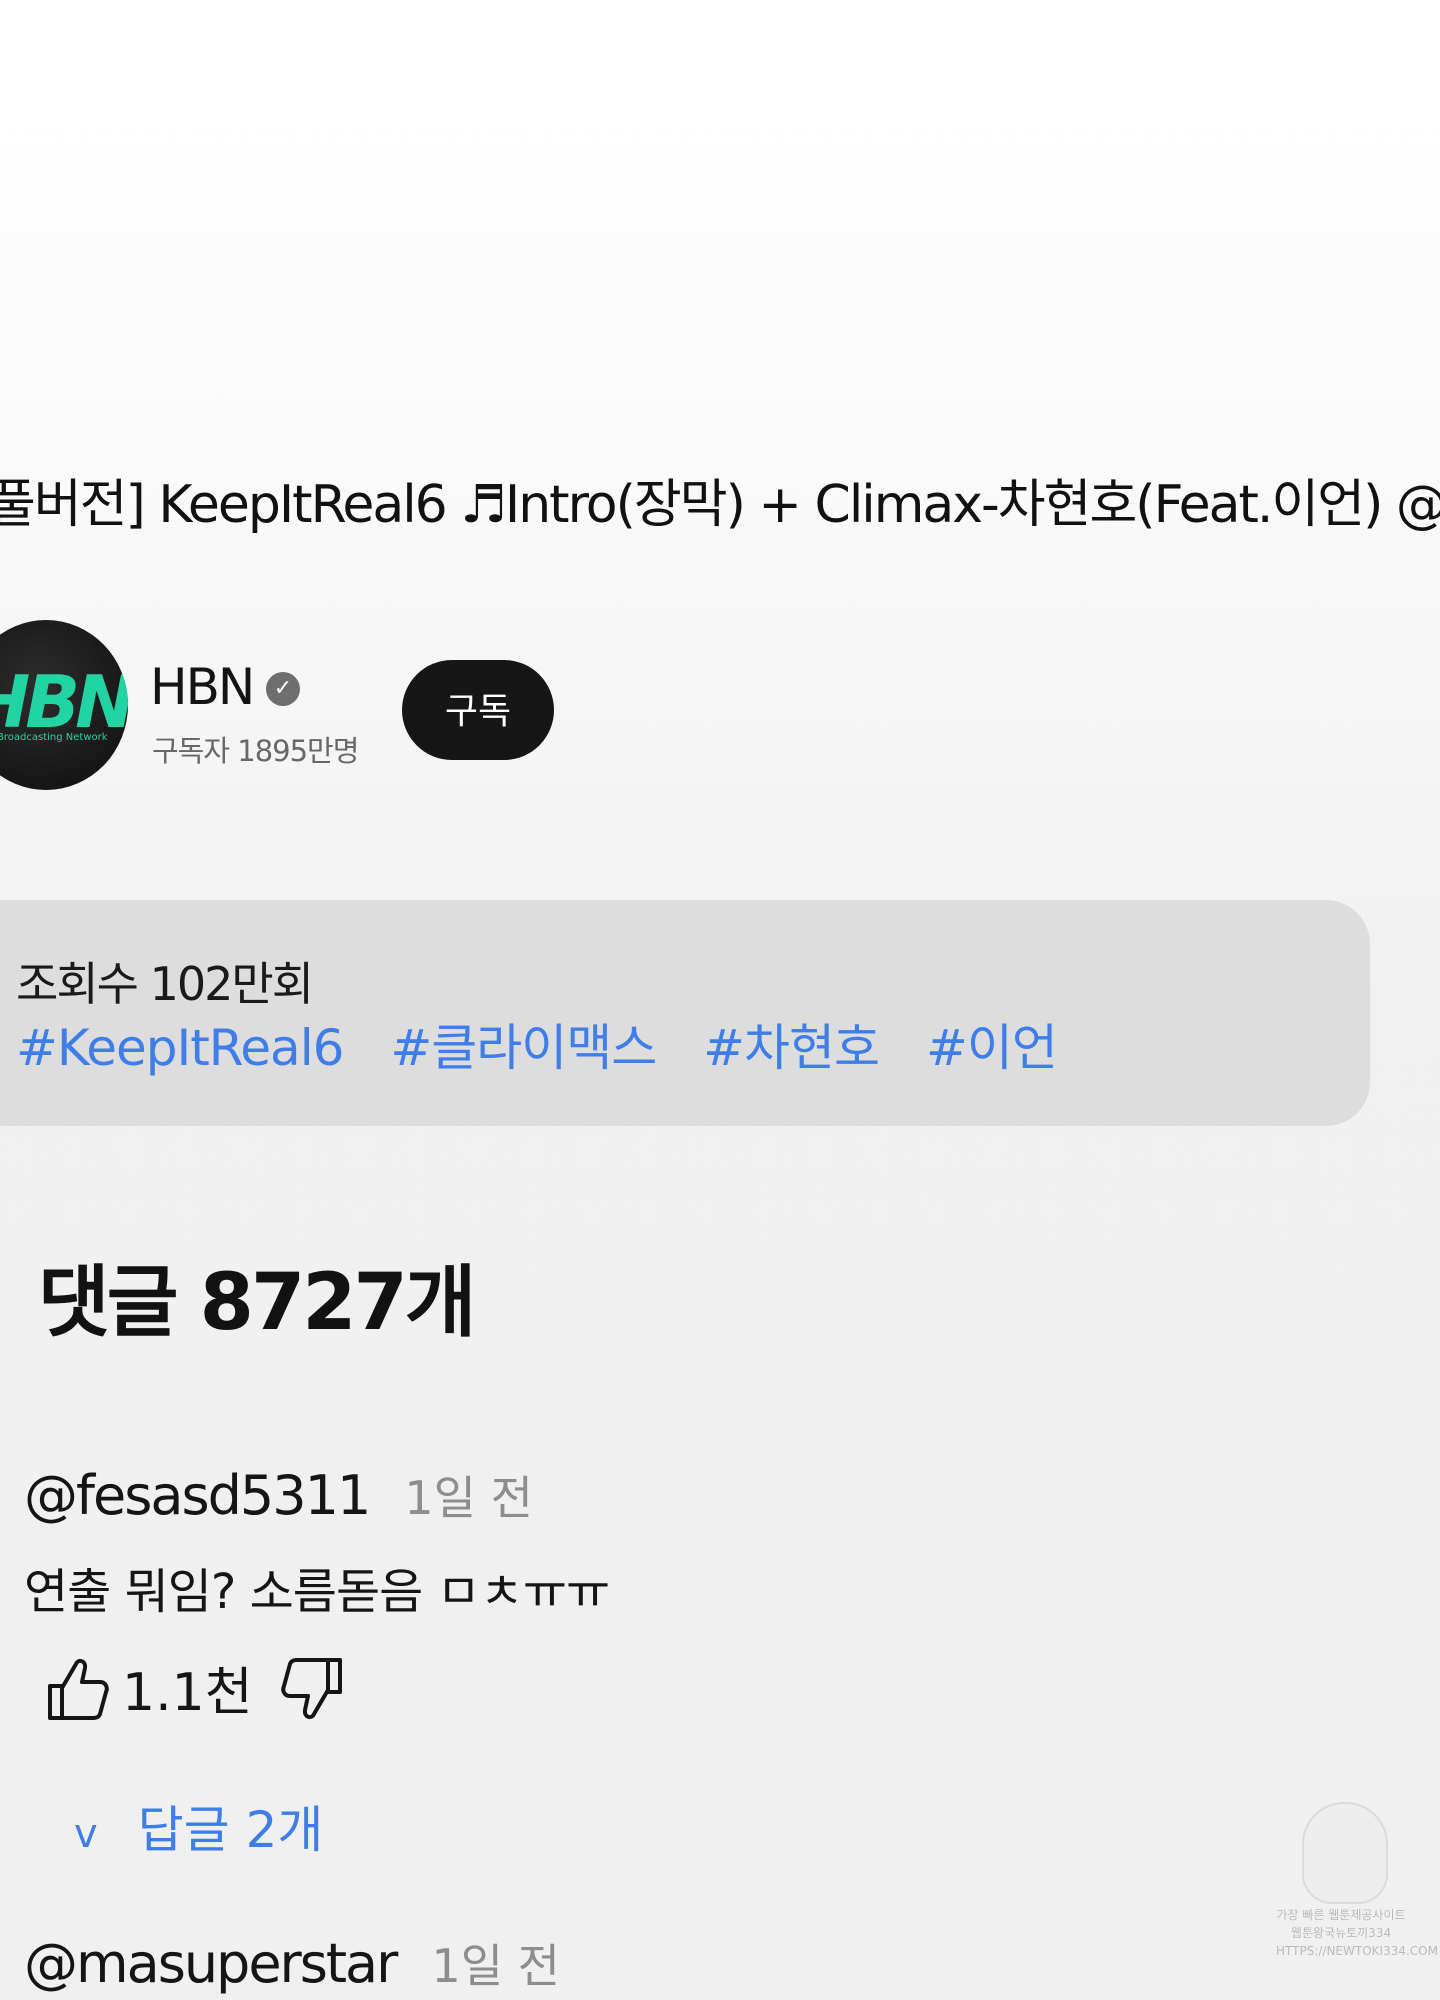  What do you see at coordinates (255, 751) in the screenshot?
I see `subscriber-count: 구독자 1895만명` at bounding box center [255, 751].